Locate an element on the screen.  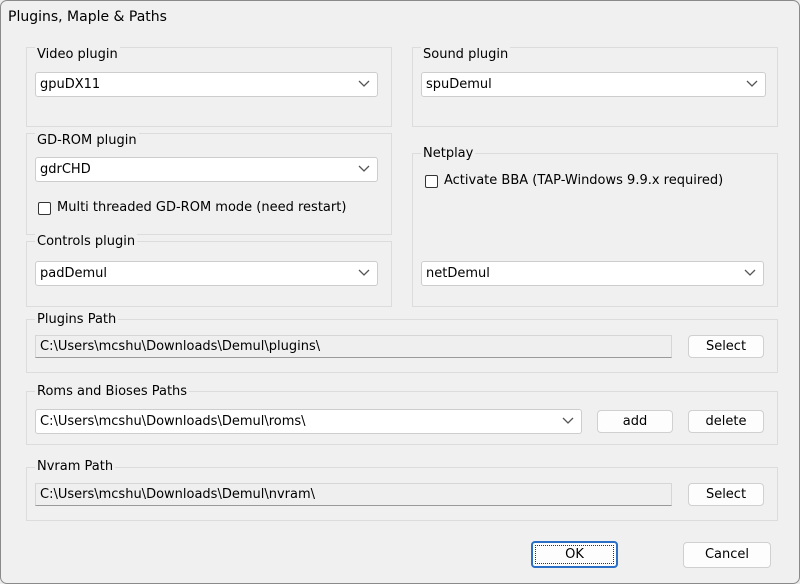
sound-plugin-value: spuDemul is located at coordinates (459, 84).